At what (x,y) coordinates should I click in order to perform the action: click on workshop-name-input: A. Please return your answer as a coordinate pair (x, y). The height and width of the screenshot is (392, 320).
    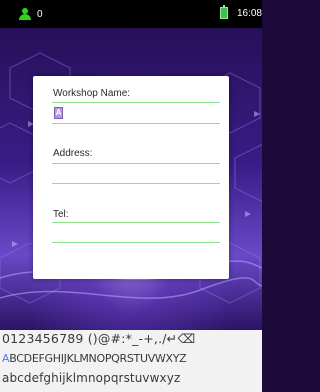
    Looking at the image, I should click on (58, 113).